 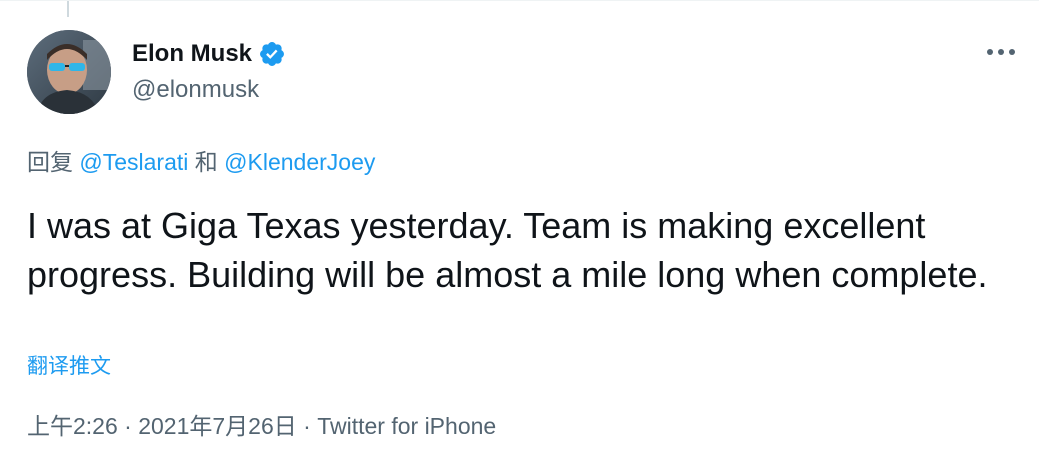 I want to click on avatar-image, so click(x=69, y=72).